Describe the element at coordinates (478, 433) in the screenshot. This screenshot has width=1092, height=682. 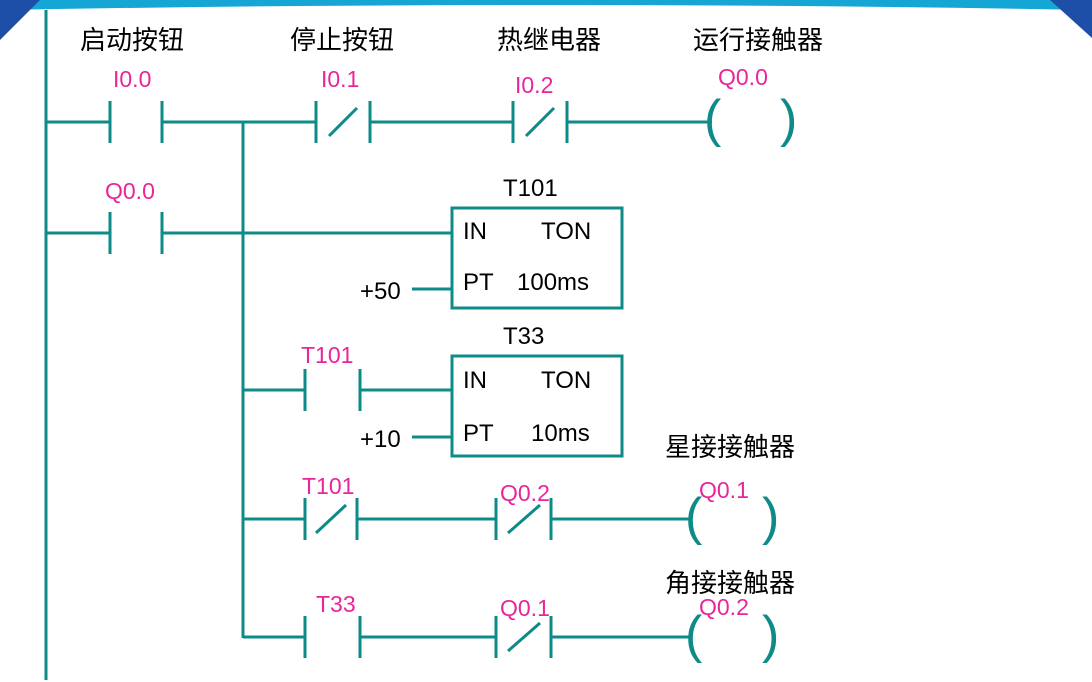
I see `timer-t33-pt: PT` at that location.